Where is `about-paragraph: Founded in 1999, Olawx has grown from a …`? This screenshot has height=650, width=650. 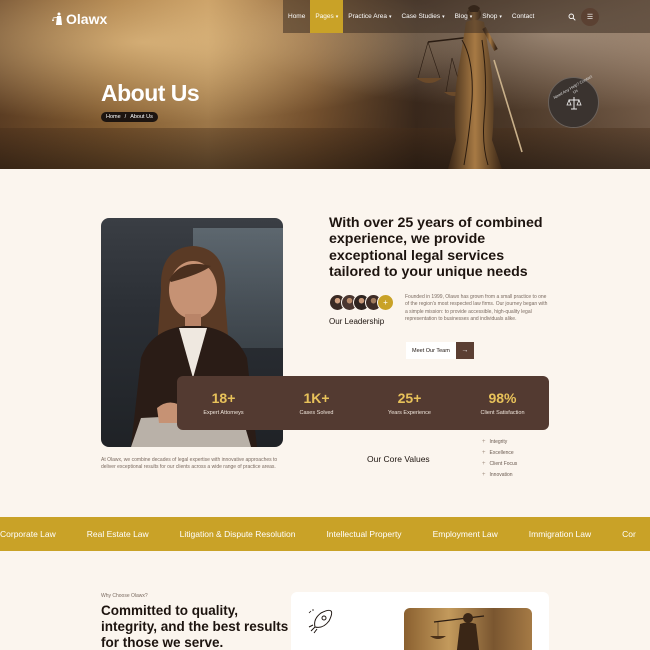
about-paragraph: Founded in 1999, Olawx has grown from a … is located at coordinates (476, 308).